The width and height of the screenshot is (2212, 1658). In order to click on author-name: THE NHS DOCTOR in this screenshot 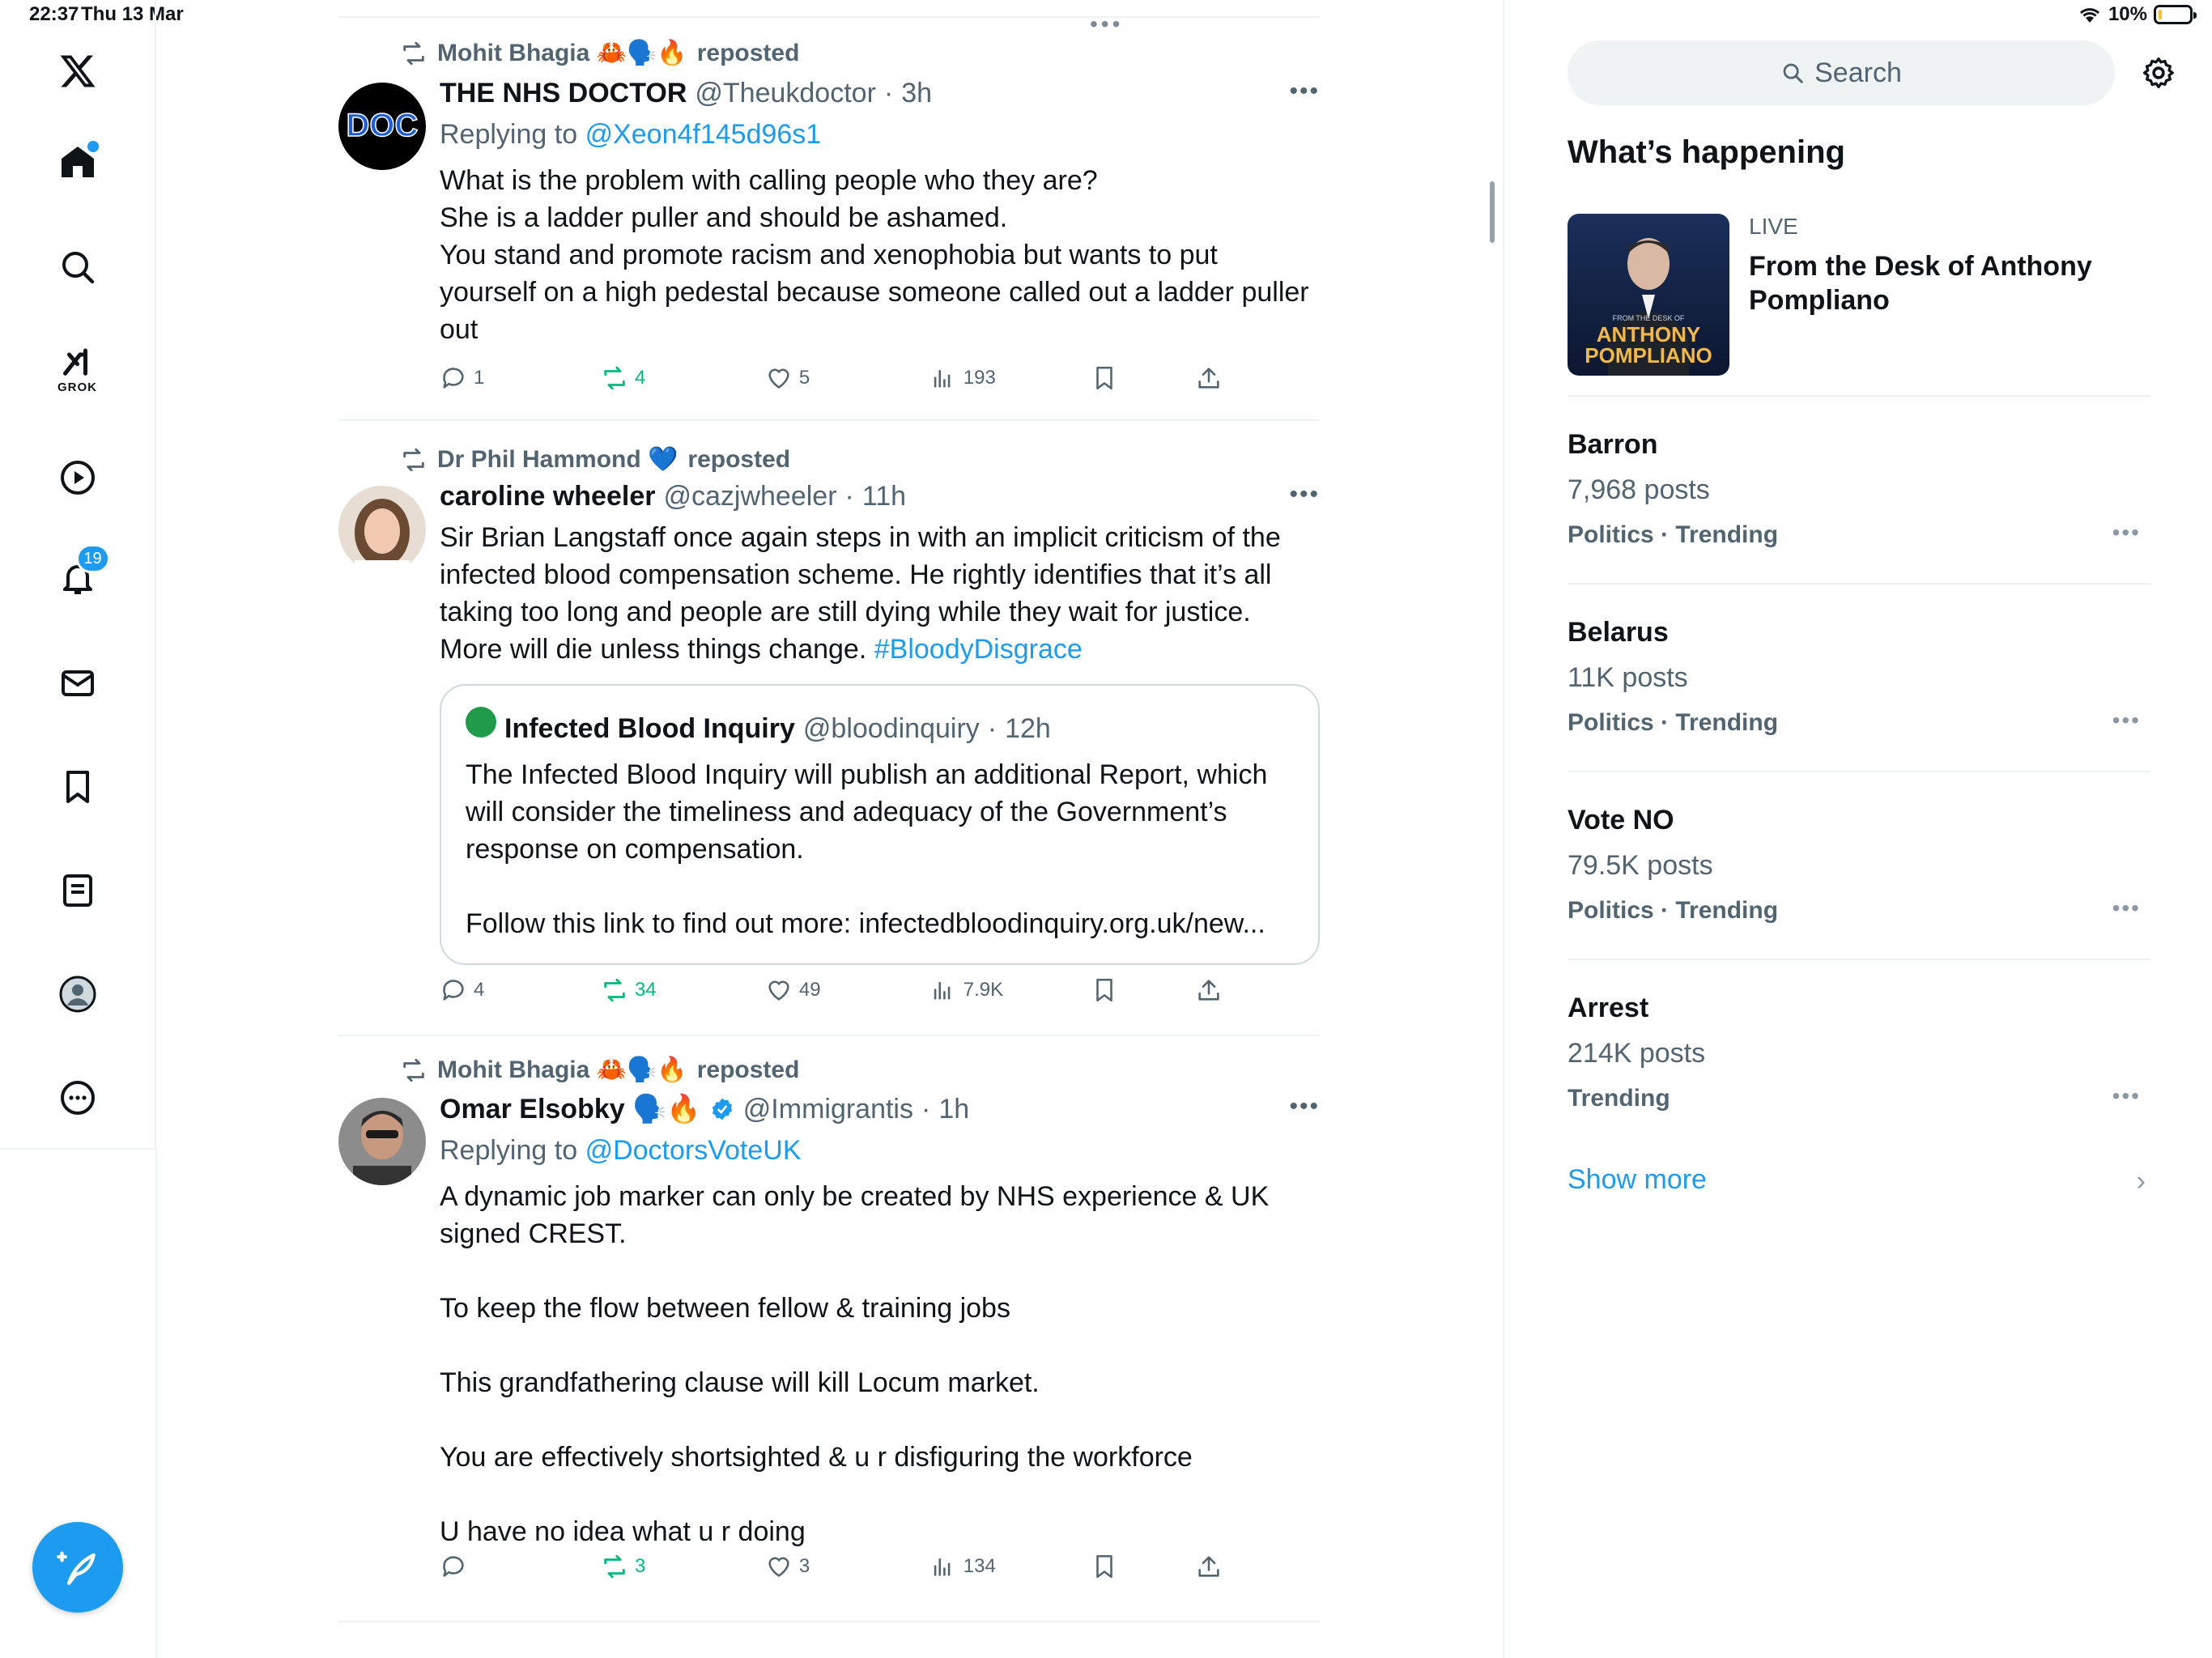, I will do `click(564, 93)`.